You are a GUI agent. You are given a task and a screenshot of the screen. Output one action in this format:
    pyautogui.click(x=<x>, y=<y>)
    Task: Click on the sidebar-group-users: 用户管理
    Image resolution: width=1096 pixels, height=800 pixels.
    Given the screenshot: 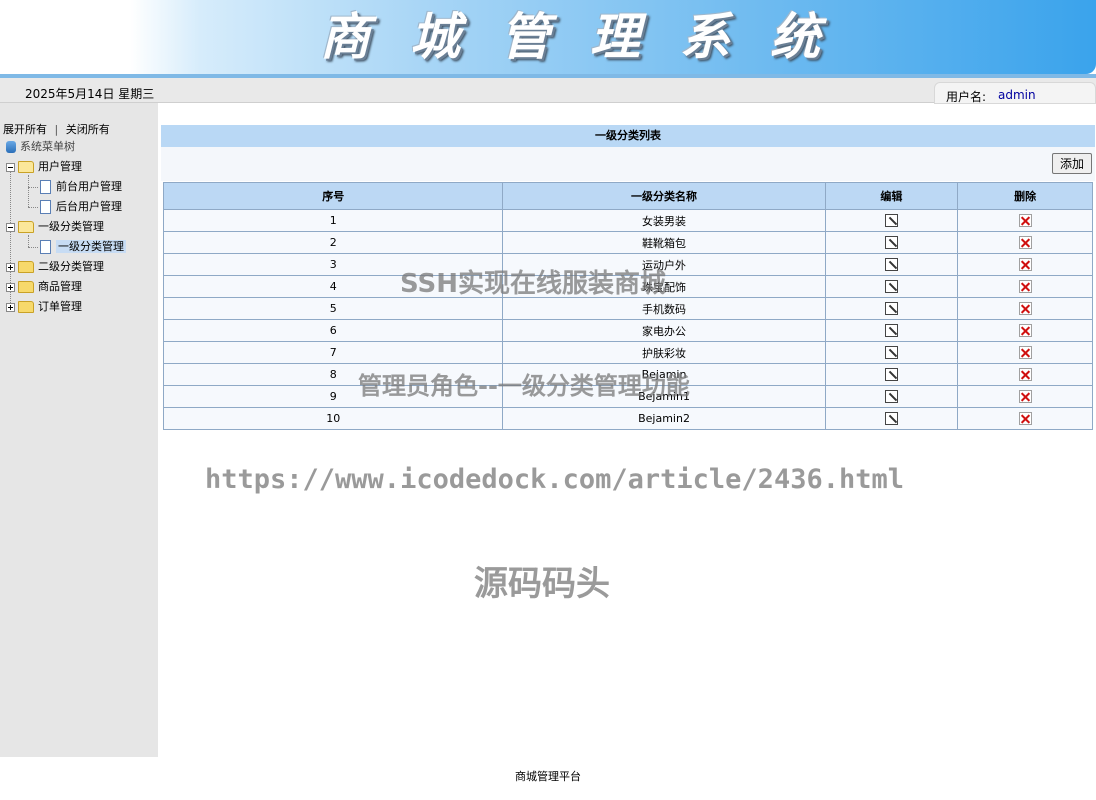 What is the action you would take?
    pyautogui.click(x=44, y=167)
    